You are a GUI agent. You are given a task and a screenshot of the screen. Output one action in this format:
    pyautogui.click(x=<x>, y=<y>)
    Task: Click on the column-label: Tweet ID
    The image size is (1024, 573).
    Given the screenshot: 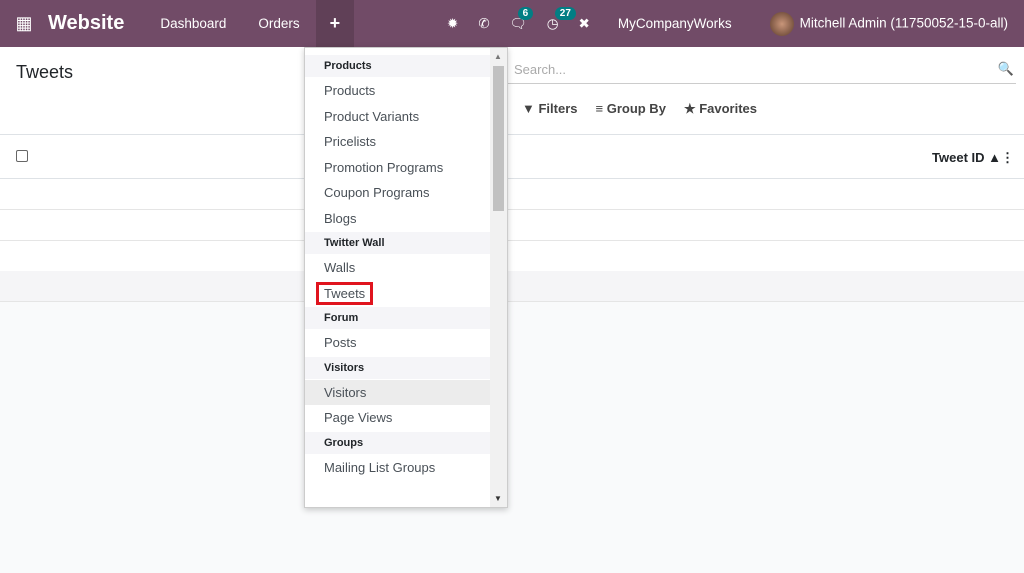 What is the action you would take?
    pyautogui.click(x=958, y=157)
    